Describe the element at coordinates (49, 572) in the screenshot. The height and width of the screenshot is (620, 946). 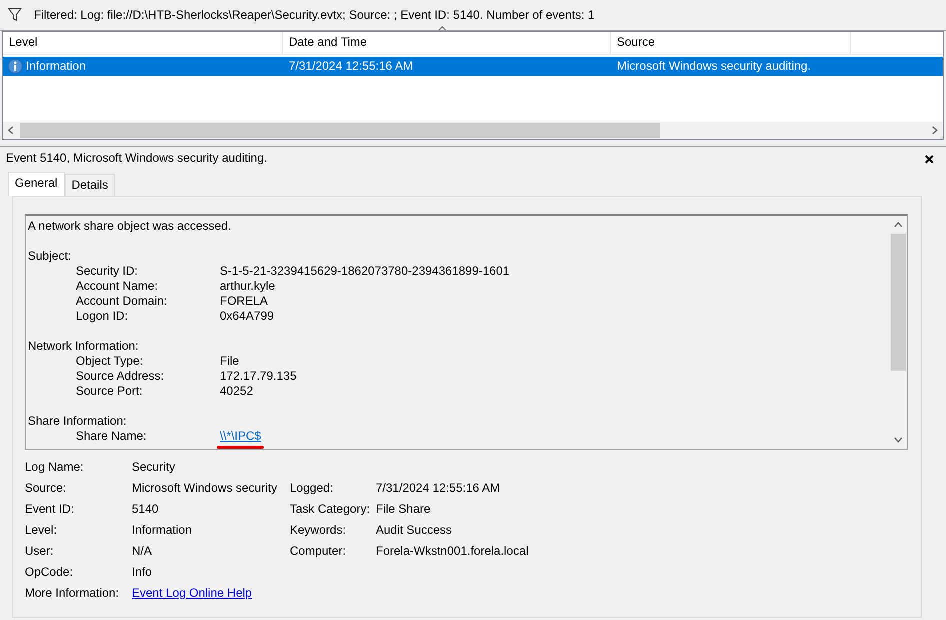
I see `property-label: OpCode:` at that location.